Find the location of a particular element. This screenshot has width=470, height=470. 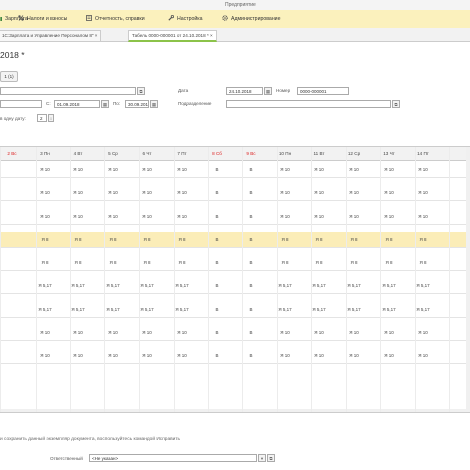

column-header: 12 Ср is located at coordinates (354, 153).